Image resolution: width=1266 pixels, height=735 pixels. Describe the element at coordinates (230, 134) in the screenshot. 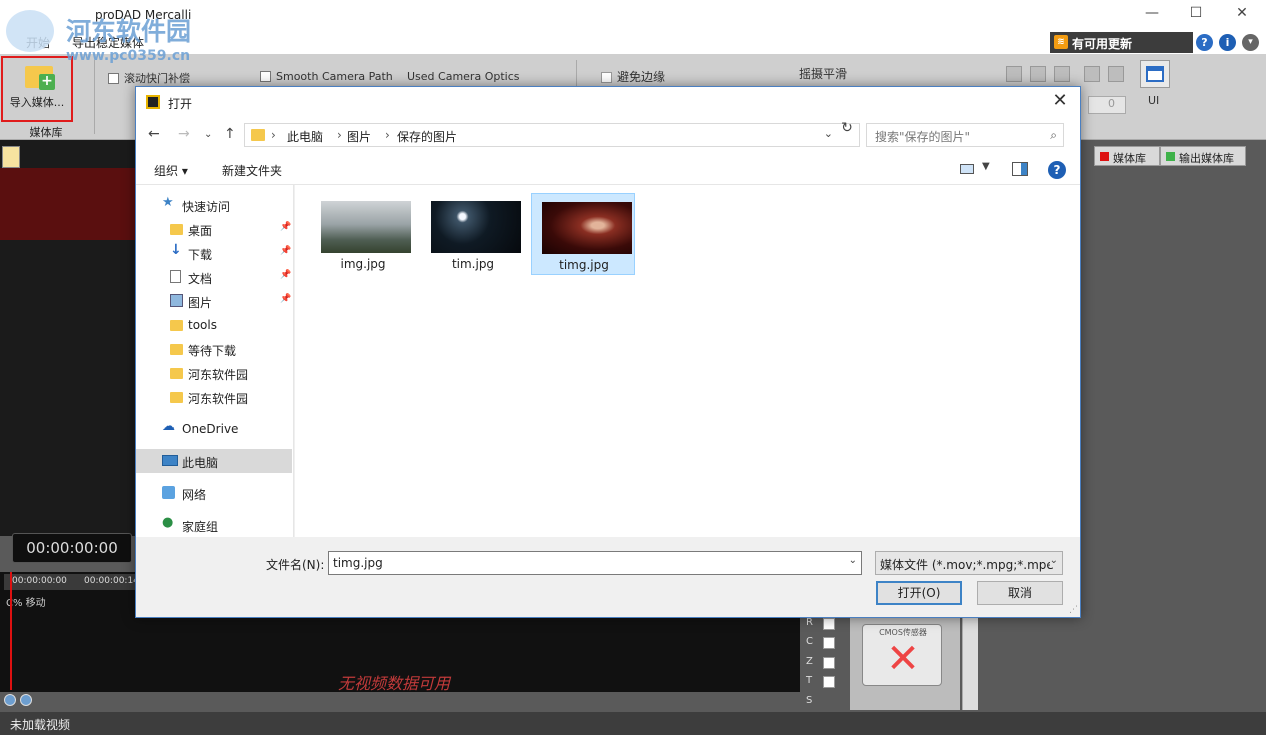

I see `up-arrow-icon: ↑` at that location.